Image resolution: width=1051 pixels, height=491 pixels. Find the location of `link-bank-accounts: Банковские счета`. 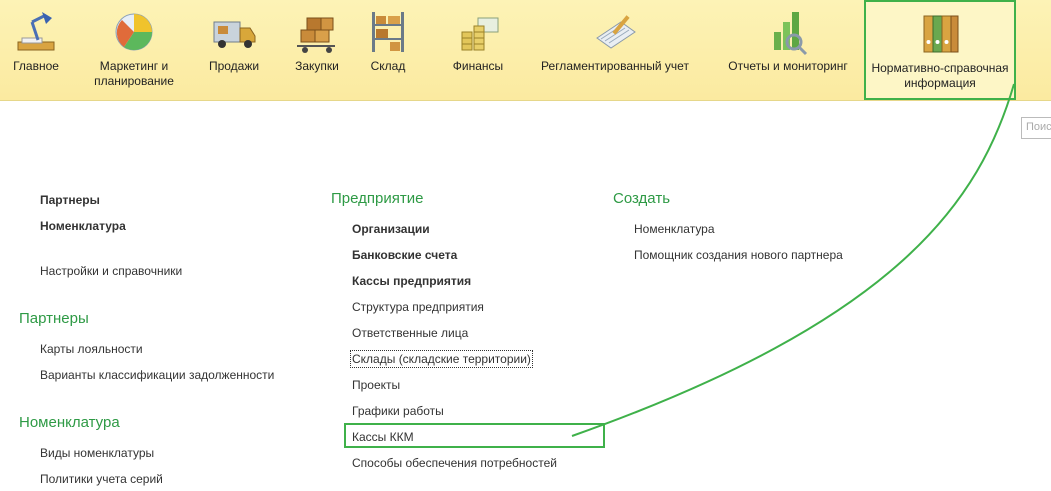

link-bank-accounts: Банковские счета is located at coordinates (404, 255).